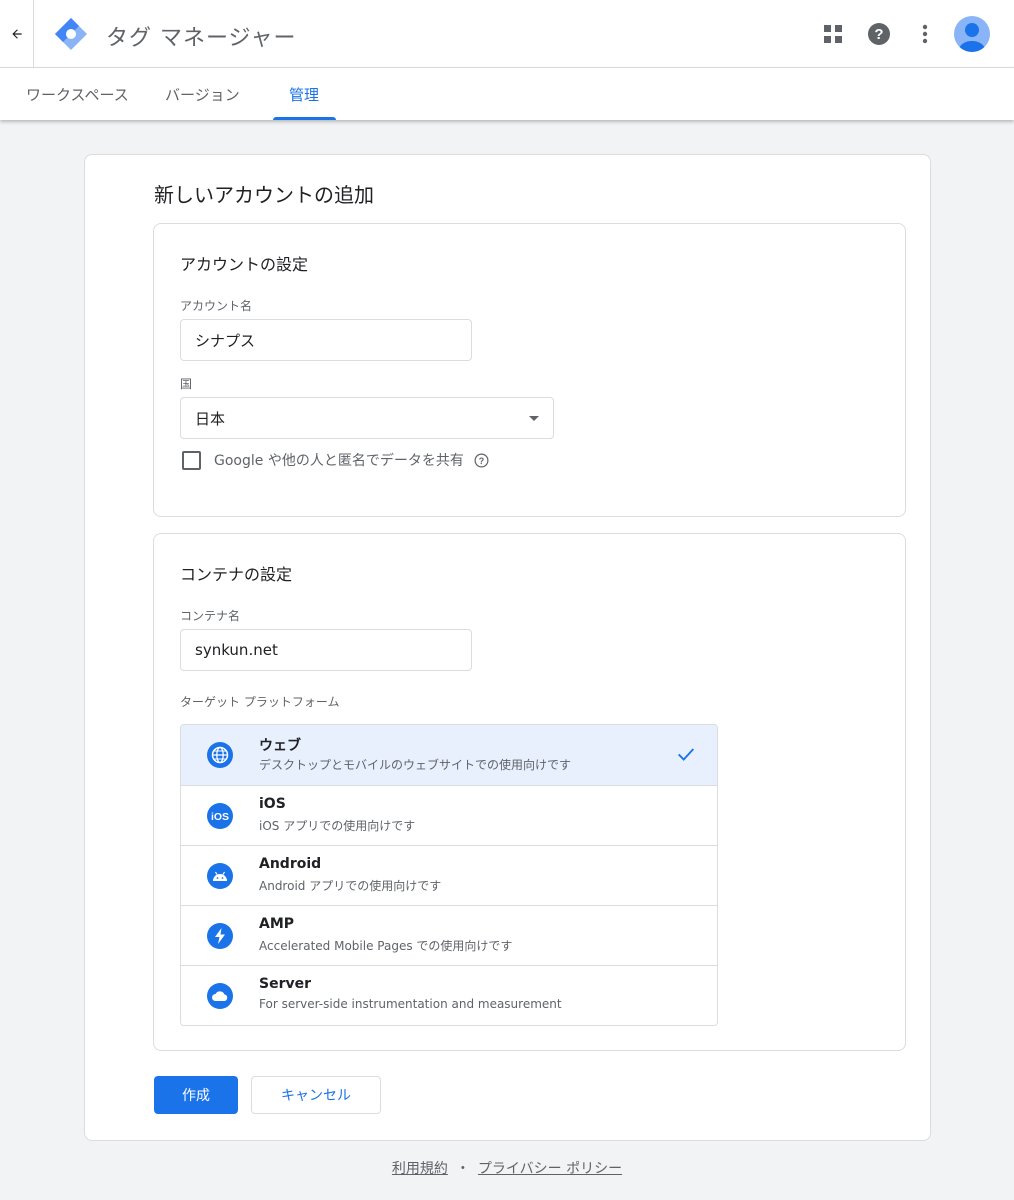 This screenshot has width=1014, height=1200. Describe the element at coordinates (972, 37) in the screenshot. I see `person-icon` at that location.